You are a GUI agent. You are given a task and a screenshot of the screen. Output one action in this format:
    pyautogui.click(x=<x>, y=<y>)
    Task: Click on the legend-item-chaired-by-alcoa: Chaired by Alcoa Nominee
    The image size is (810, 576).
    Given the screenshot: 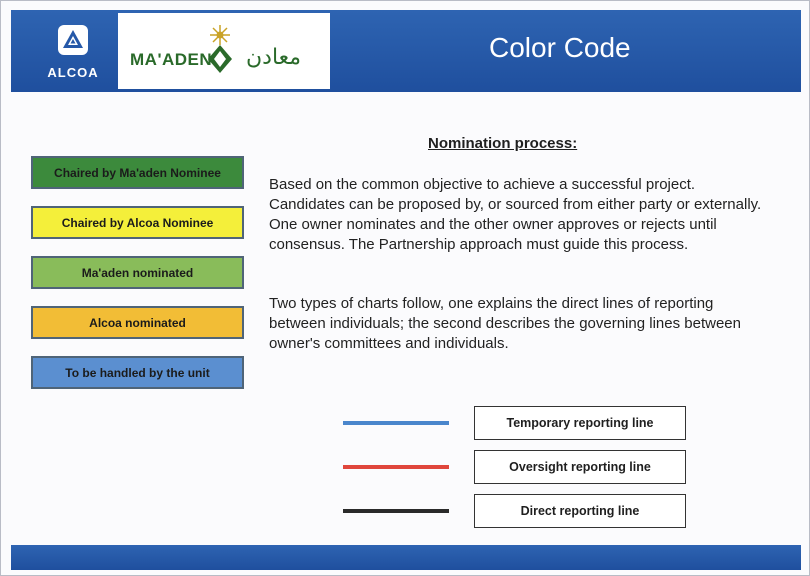 What is the action you would take?
    pyautogui.click(x=137, y=222)
    